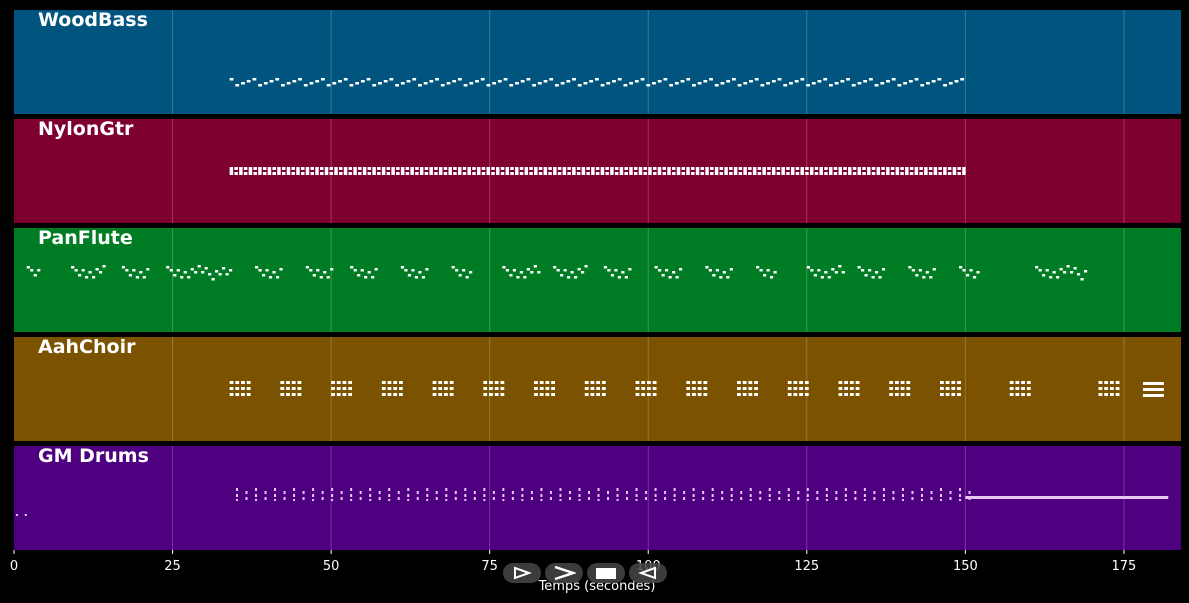 The image size is (1189, 603). Describe the element at coordinates (648, 573) in the screenshot. I see `rewind-button` at that location.